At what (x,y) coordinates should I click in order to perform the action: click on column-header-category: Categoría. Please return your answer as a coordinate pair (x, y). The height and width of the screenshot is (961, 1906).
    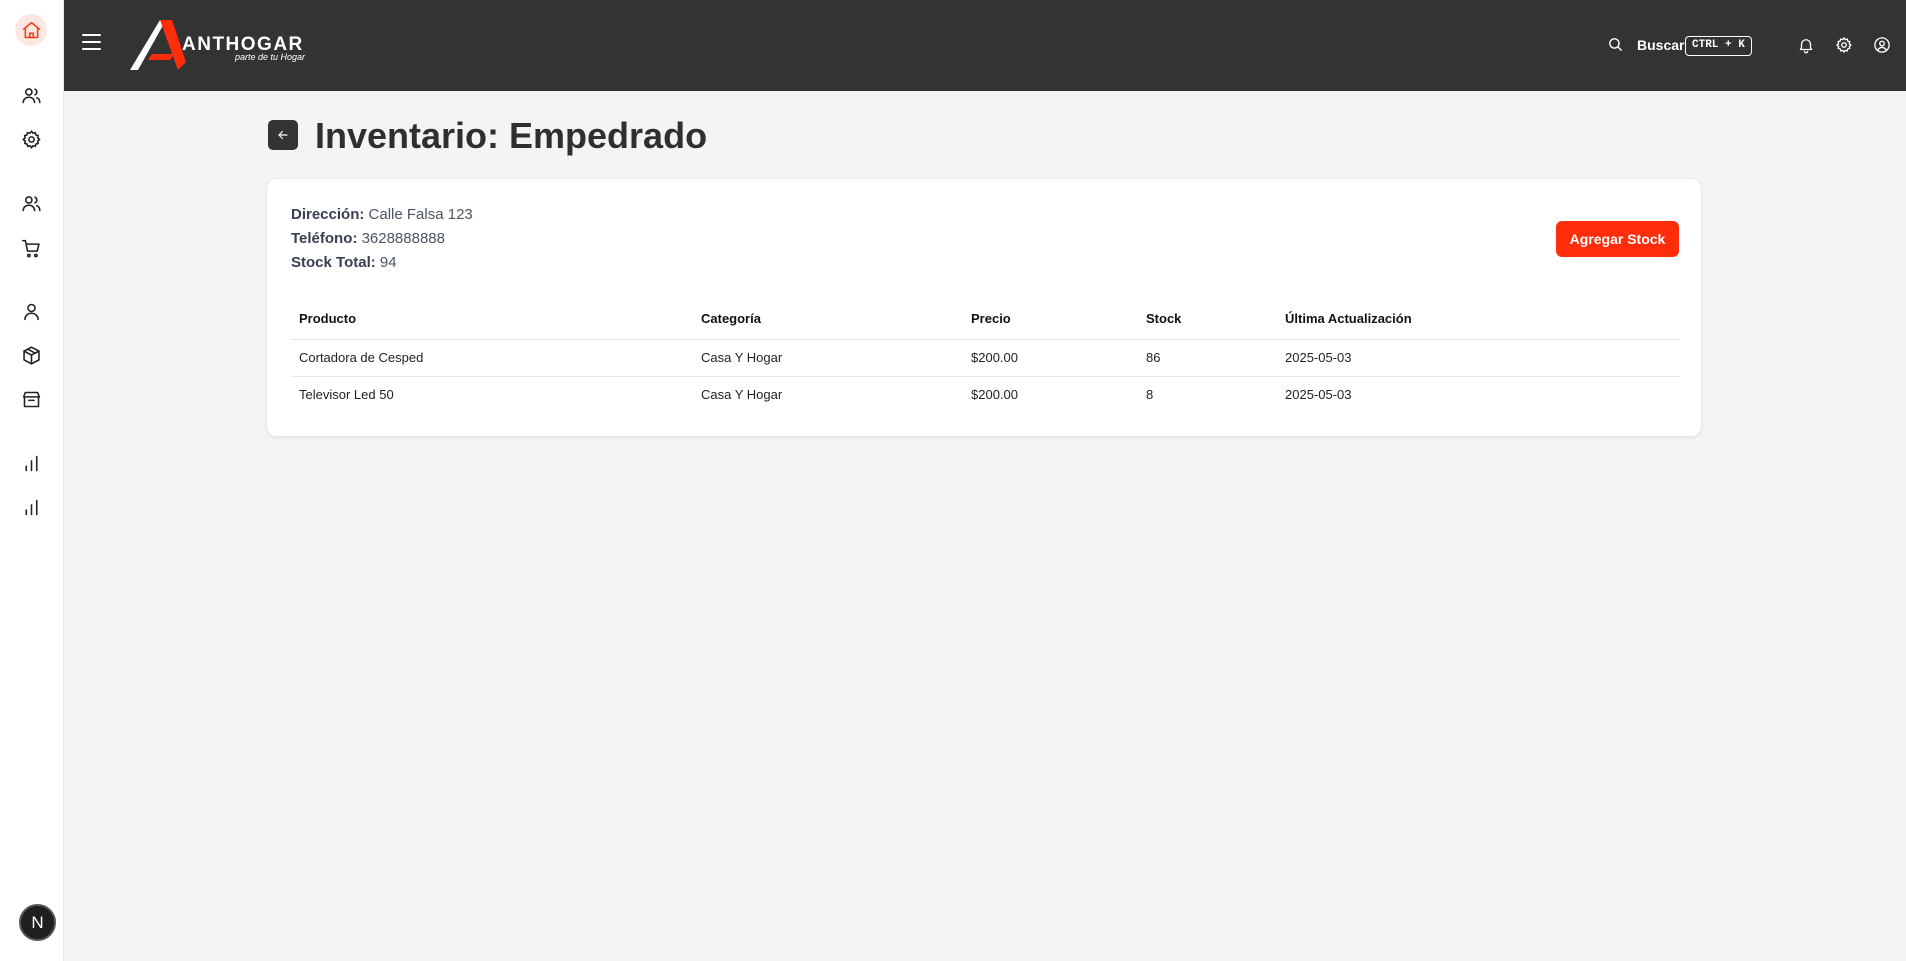
    Looking at the image, I should click on (828, 319).